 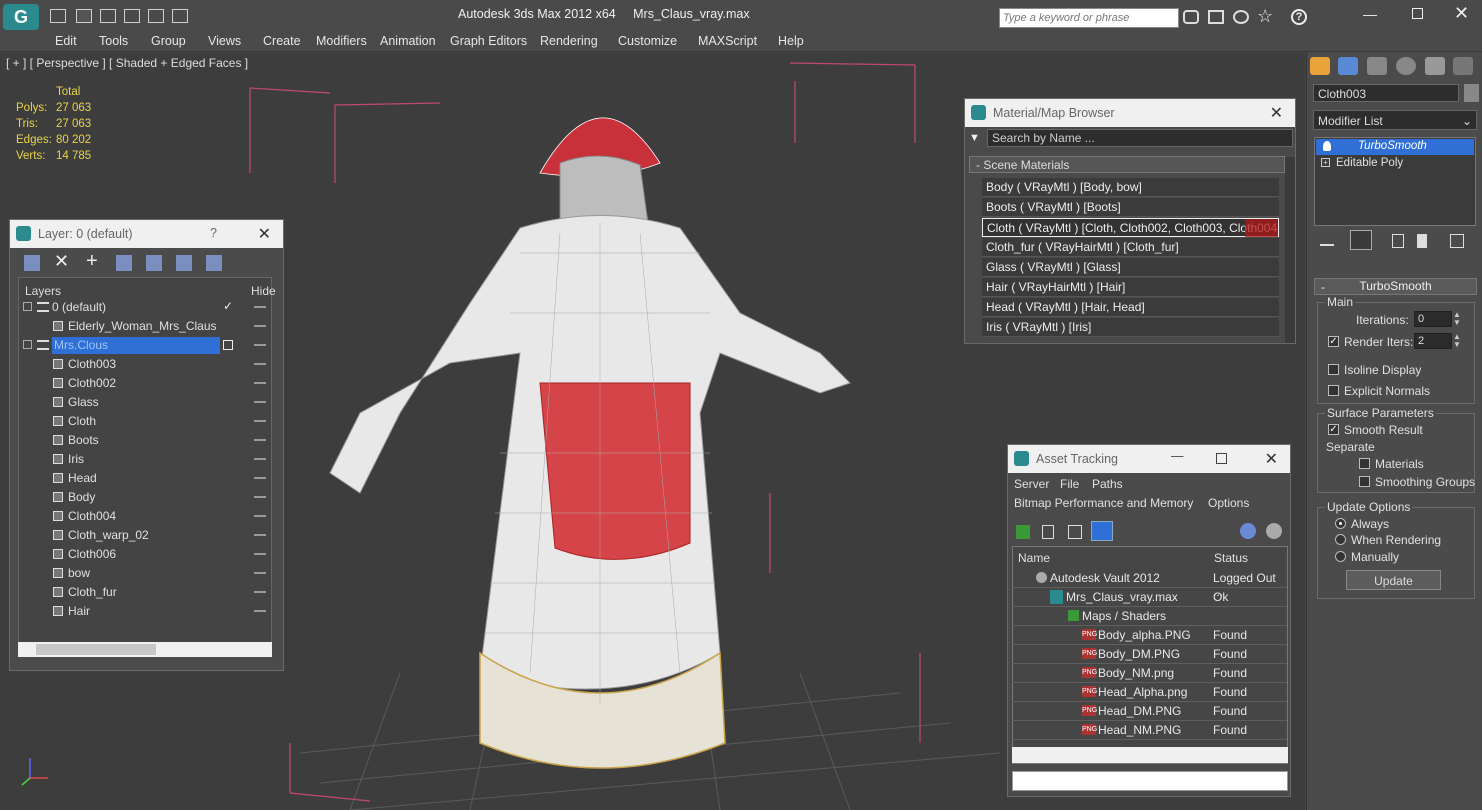 What do you see at coordinates (1333, 341) in the screenshot?
I see `render-iters-checkbox: ✓` at bounding box center [1333, 341].